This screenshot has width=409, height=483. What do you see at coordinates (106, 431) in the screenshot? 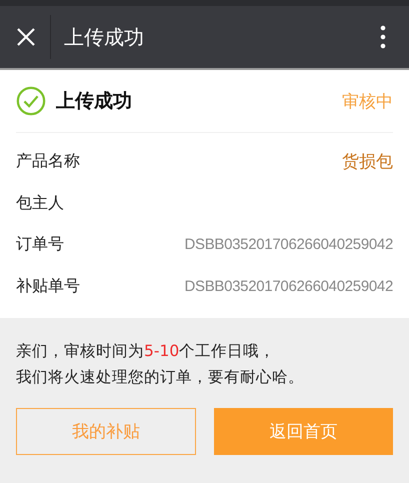
I see `subsidy-button: 我的补贴` at bounding box center [106, 431].